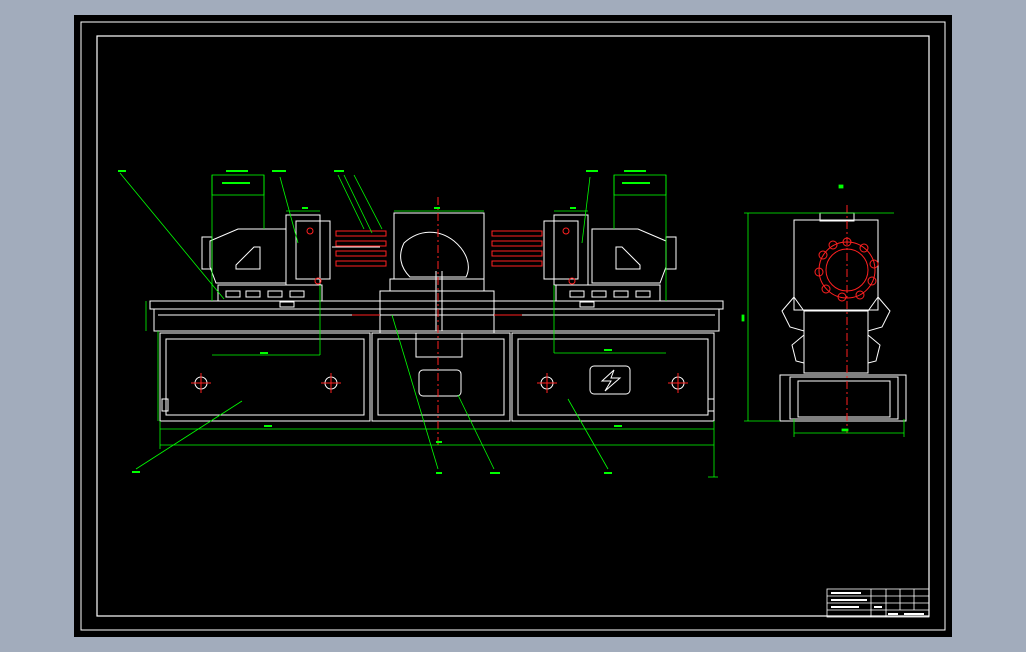 This screenshot has height=652, width=1026. I want to click on foot-left, so click(165, 405).